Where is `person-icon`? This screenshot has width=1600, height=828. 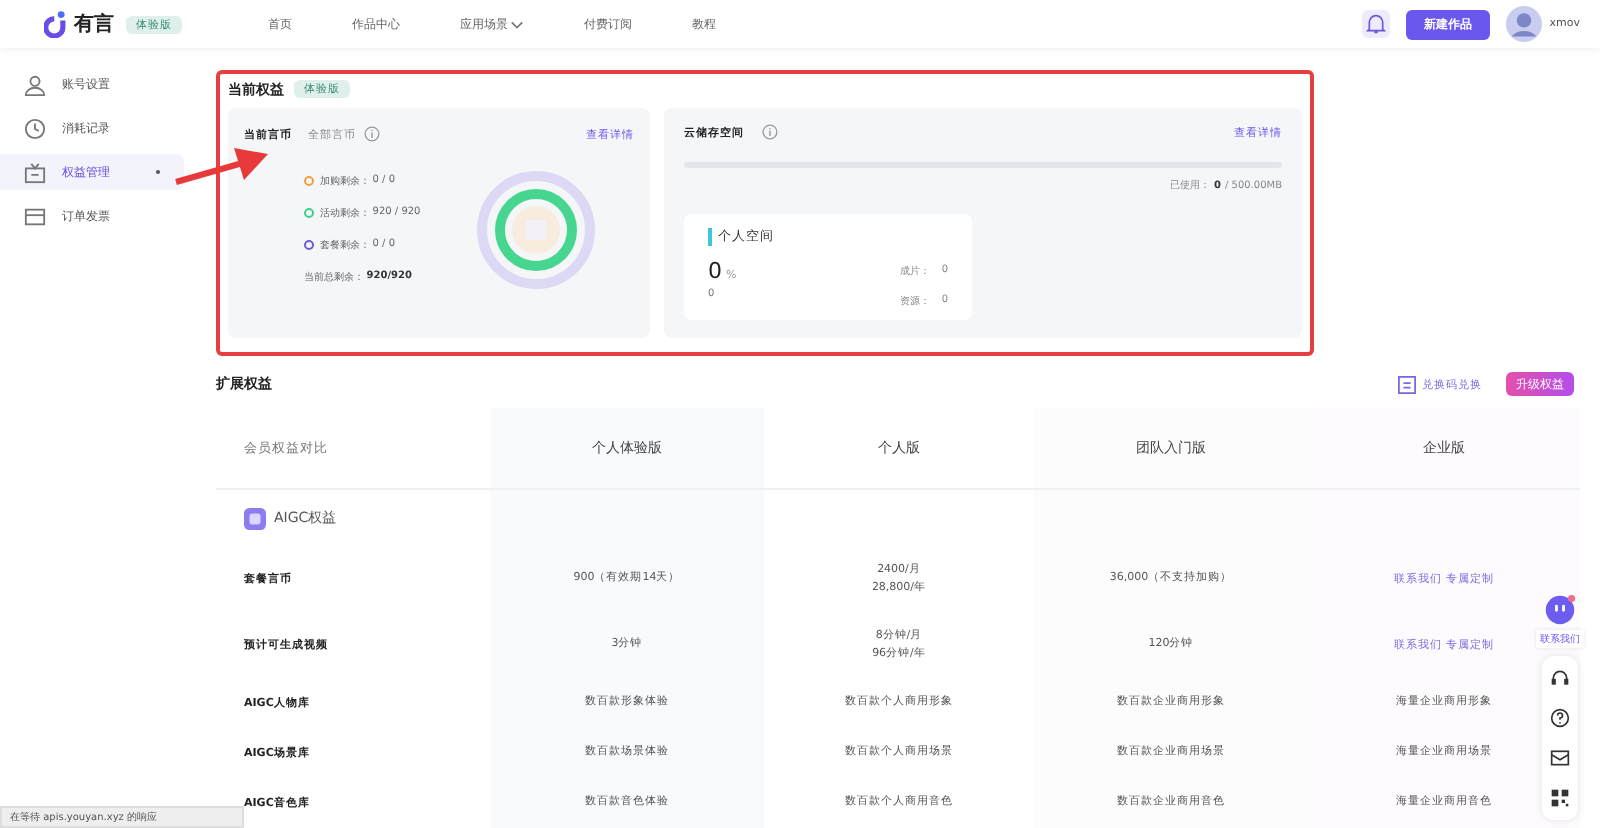 person-icon is located at coordinates (35, 84).